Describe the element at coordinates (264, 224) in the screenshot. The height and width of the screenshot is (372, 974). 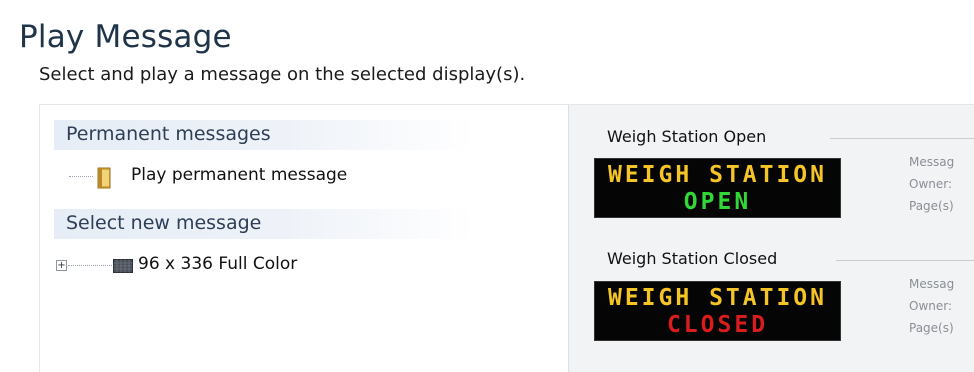
I see `select-new-message-header: Select new message` at that location.